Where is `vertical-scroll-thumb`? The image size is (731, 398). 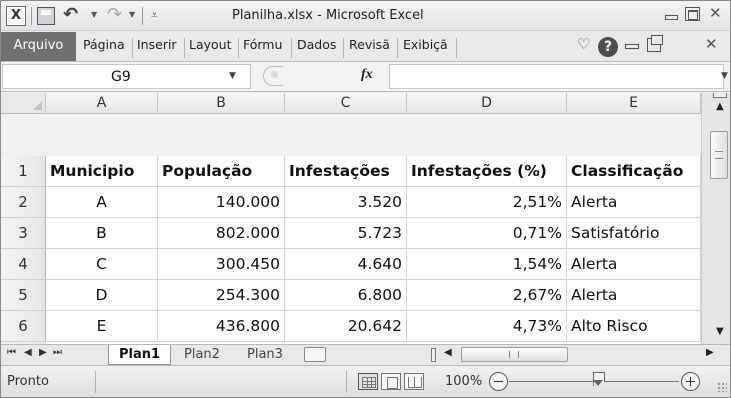 vertical-scroll-thumb is located at coordinates (719, 155).